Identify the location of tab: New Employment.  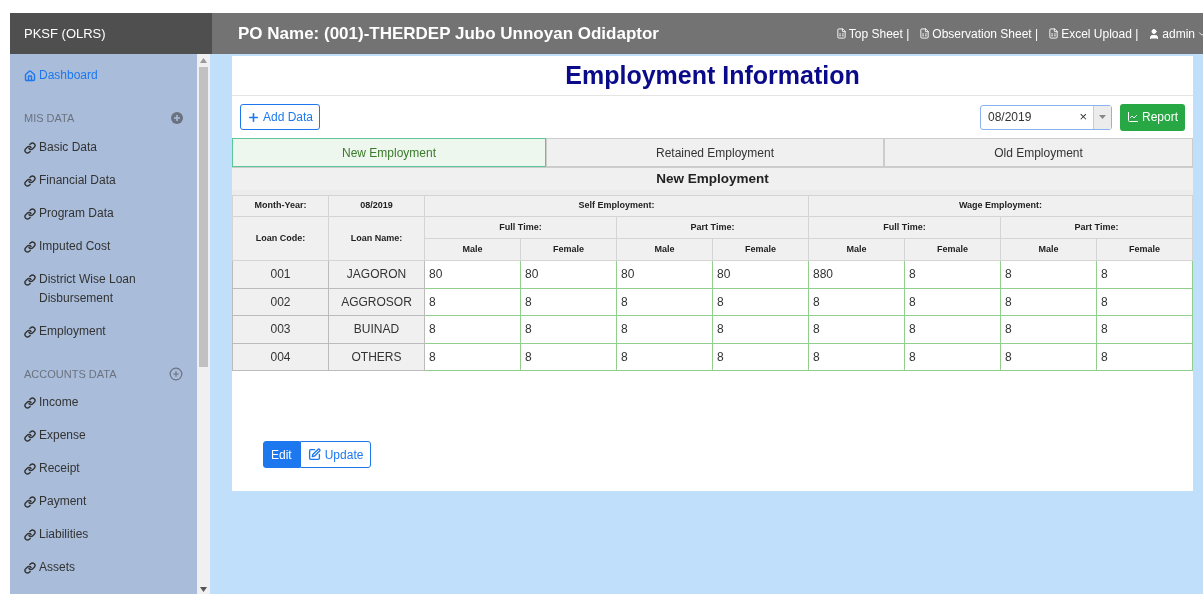
(389, 152).